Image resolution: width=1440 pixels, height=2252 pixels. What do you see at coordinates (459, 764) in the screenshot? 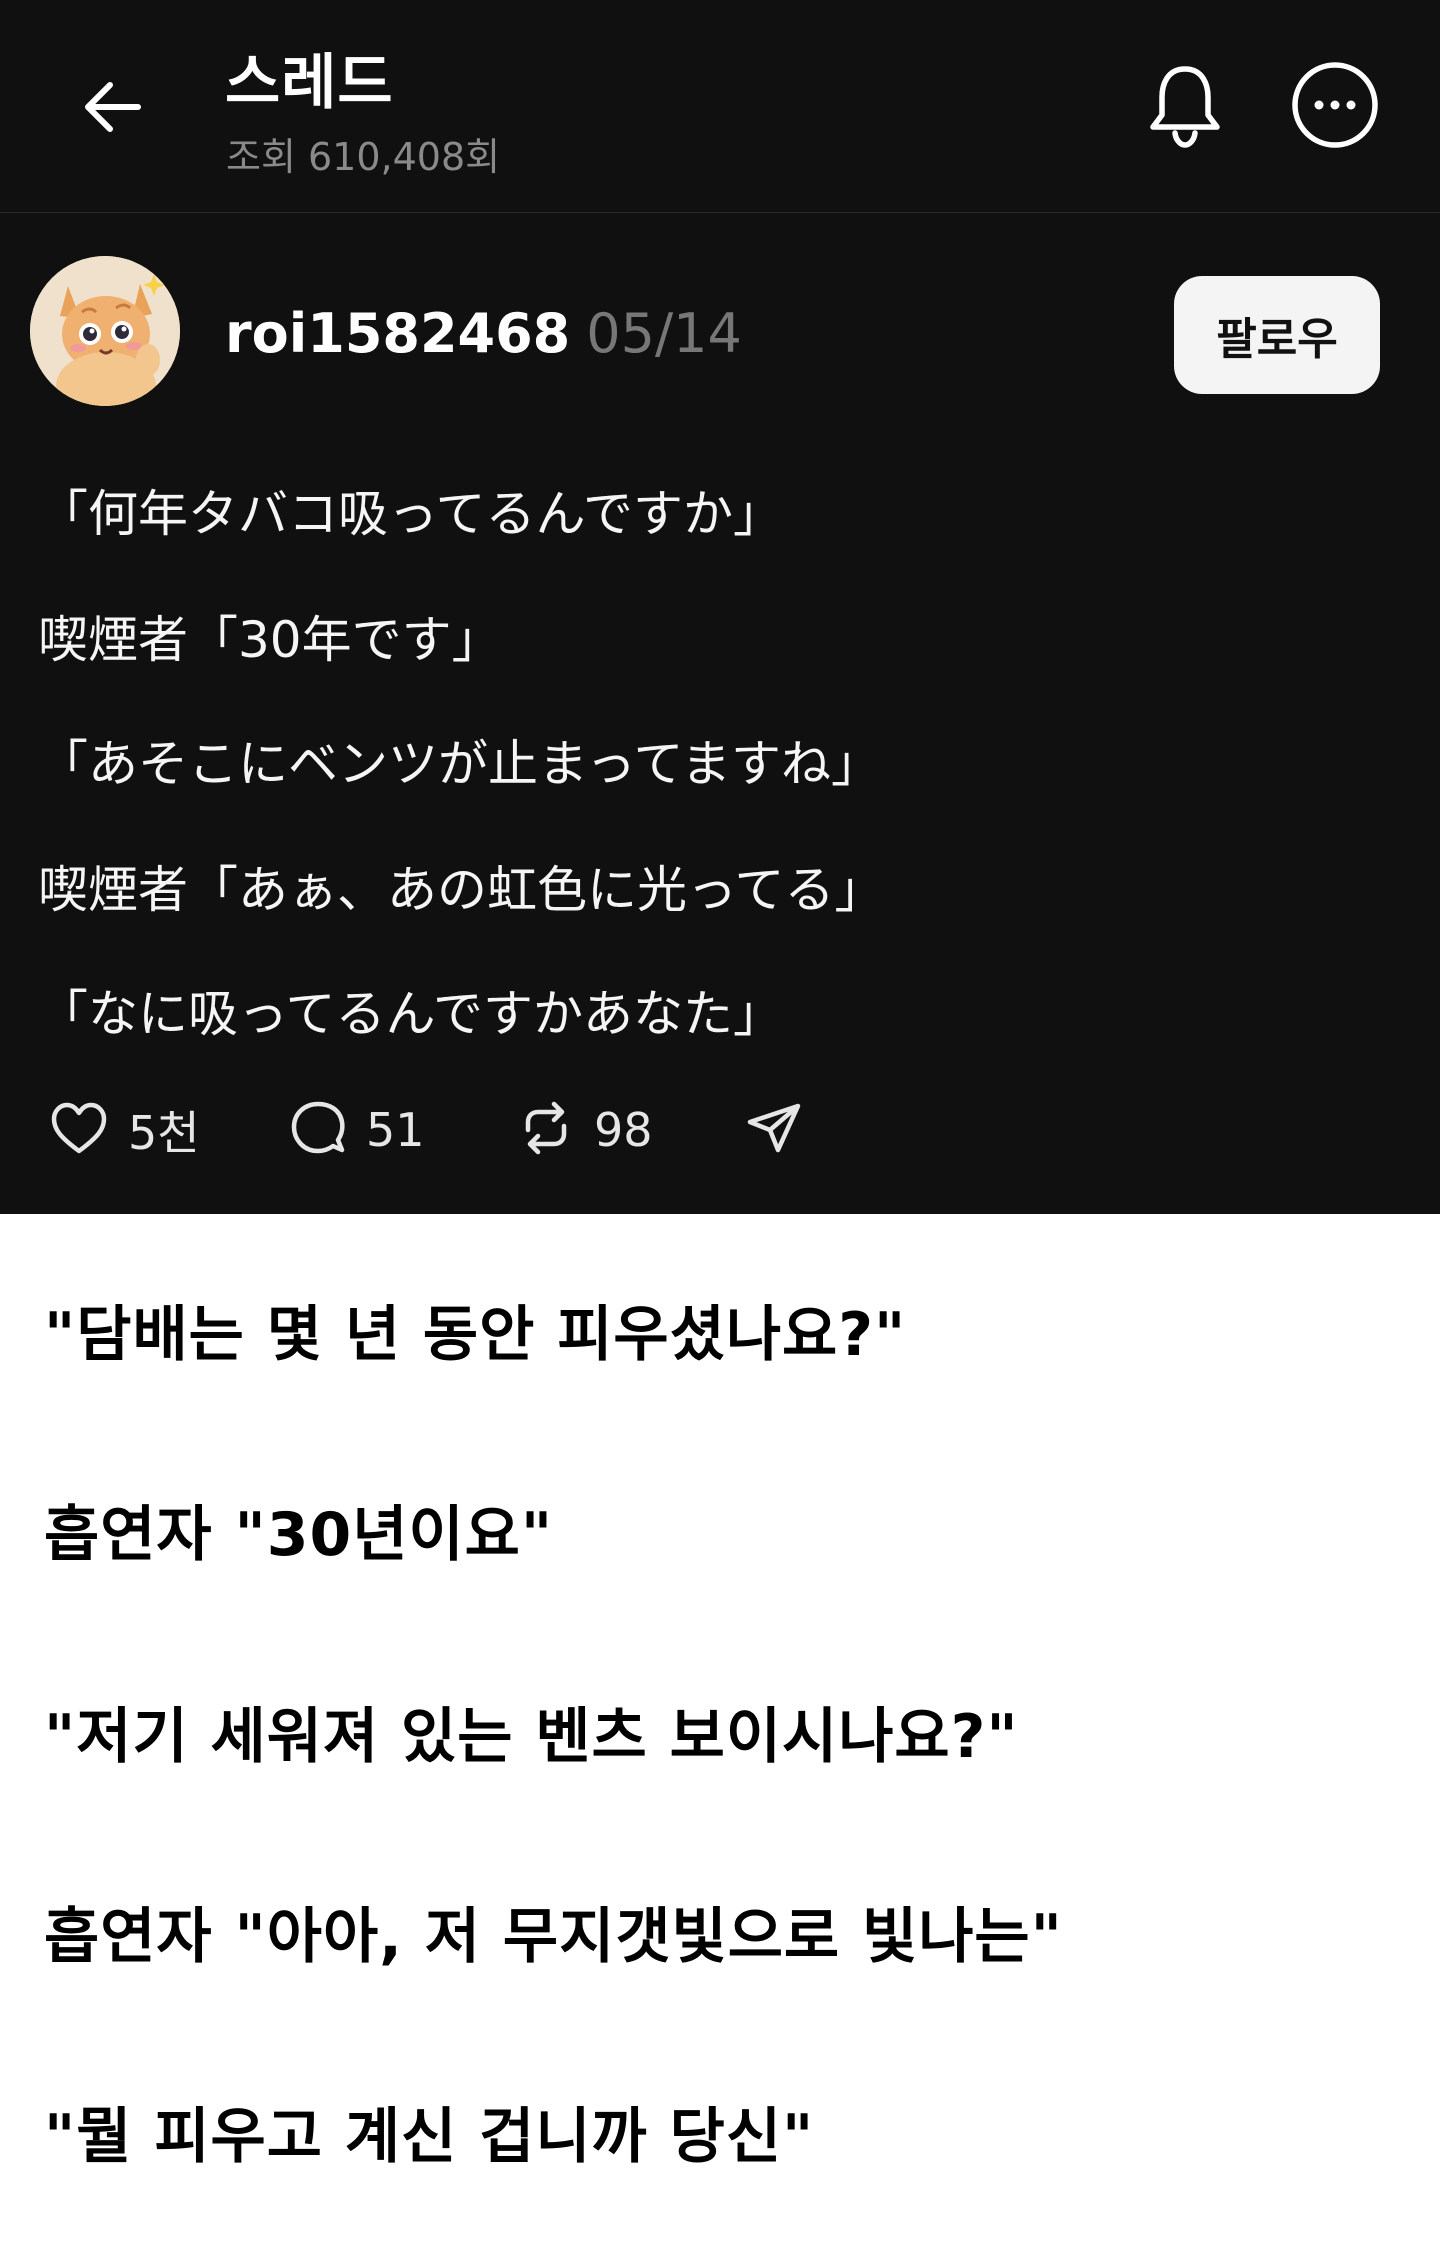
I see `post-text-line: 「あそこにベンツが止まってますね」` at bounding box center [459, 764].